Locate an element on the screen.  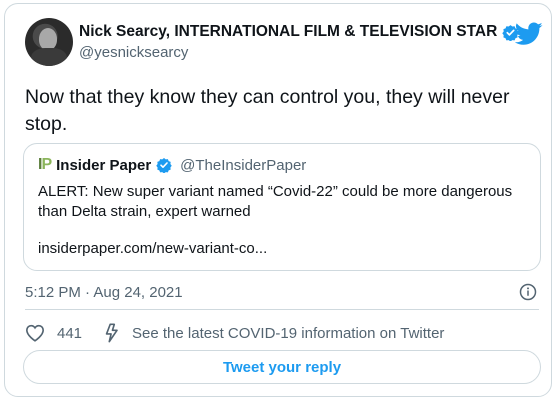
author-handle: @yesnicksearcy is located at coordinates (133, 52).